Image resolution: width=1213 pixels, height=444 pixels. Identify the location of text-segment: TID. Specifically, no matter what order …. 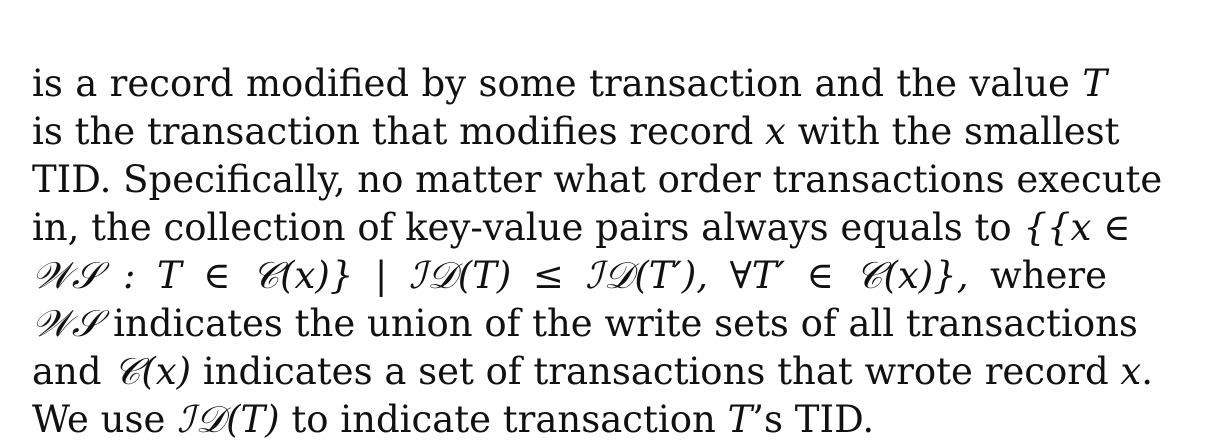
(597, 179).